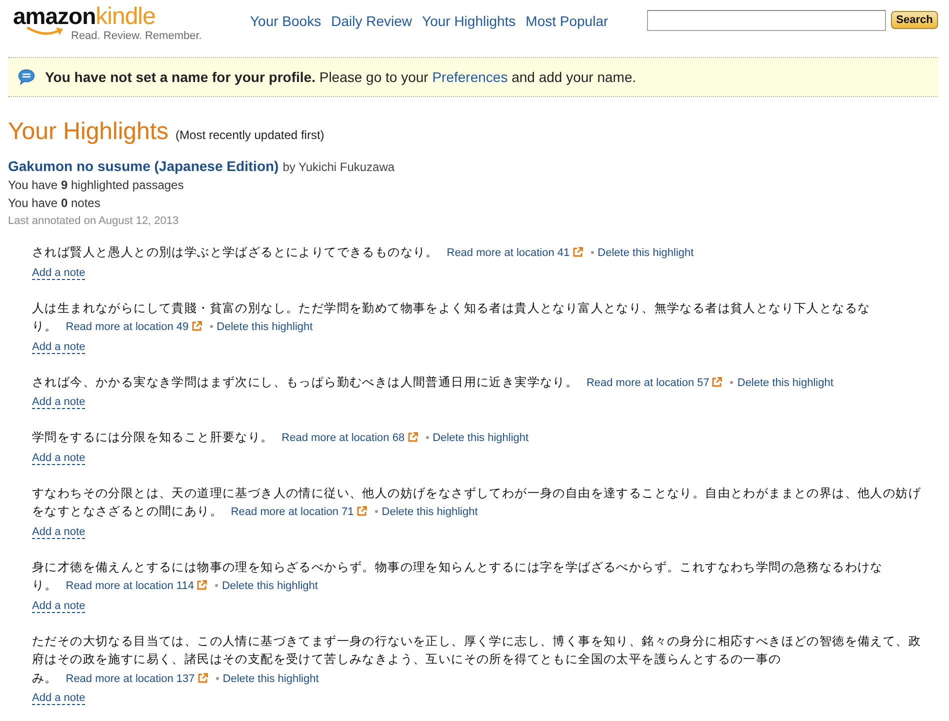 The width and height of the screenshot is (949, 721). What do you see at coordinates (281, 437) in the screenshot?
I see `highlight-passage: 学問をするには分限を知ること肝要なり。 Read more at location 68 Delete this highlight` at bounding box center [281, 437].